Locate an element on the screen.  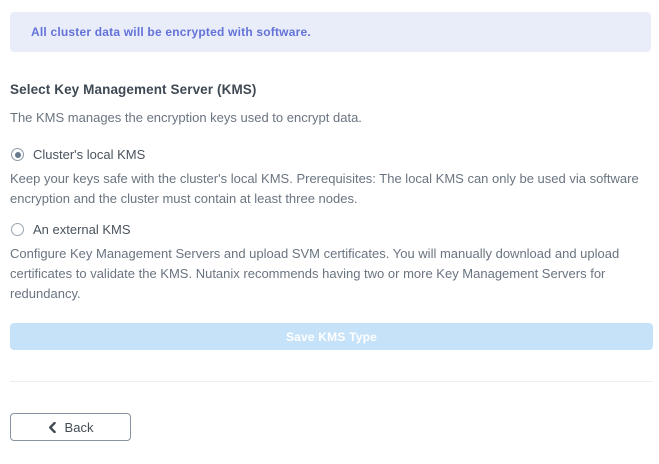
radio-button-local-kms is located at coordinates (17, 154).